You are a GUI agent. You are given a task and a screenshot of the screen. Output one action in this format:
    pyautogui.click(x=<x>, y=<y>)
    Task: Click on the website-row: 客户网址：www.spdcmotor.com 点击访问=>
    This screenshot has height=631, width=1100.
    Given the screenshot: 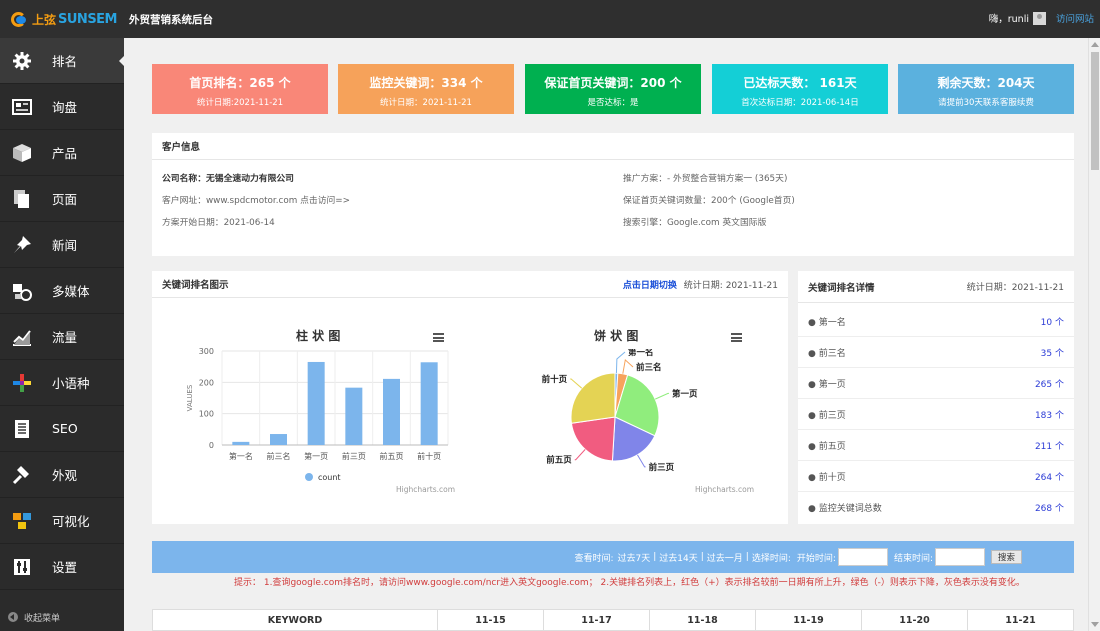 What is the action you would take?
    pyautogui.click(x=256, y=199)
    